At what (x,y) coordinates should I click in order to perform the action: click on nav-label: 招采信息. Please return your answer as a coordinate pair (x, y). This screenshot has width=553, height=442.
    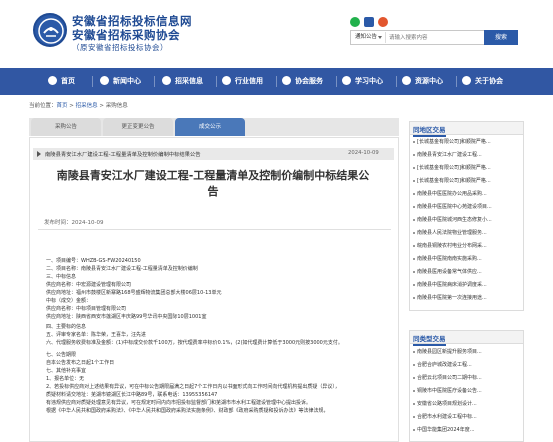
    Looking at the image, I should click on (189, 81).